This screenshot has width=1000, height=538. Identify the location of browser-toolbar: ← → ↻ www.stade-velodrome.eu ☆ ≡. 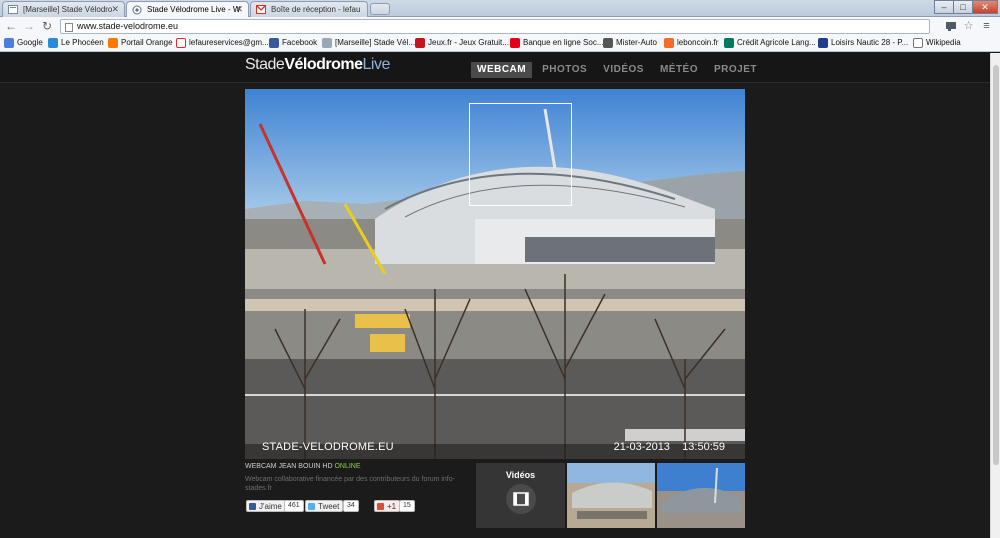
(500, 26).